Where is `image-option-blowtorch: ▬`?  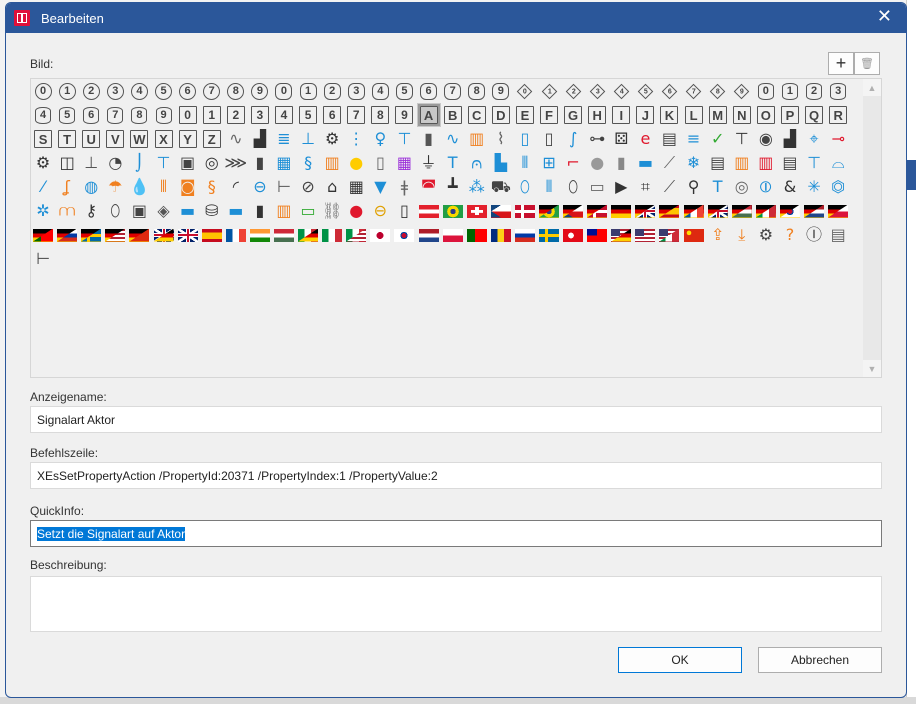 image-option-blowtorch: ▬ is located at coordinates (188, 211).